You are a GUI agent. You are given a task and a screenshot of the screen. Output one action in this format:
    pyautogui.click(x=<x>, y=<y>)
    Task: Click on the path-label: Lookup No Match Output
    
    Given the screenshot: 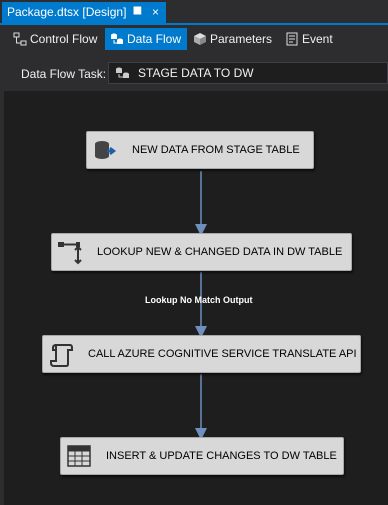 What is the action you would take?
    pyautogui.click(x=199, y=300)
    